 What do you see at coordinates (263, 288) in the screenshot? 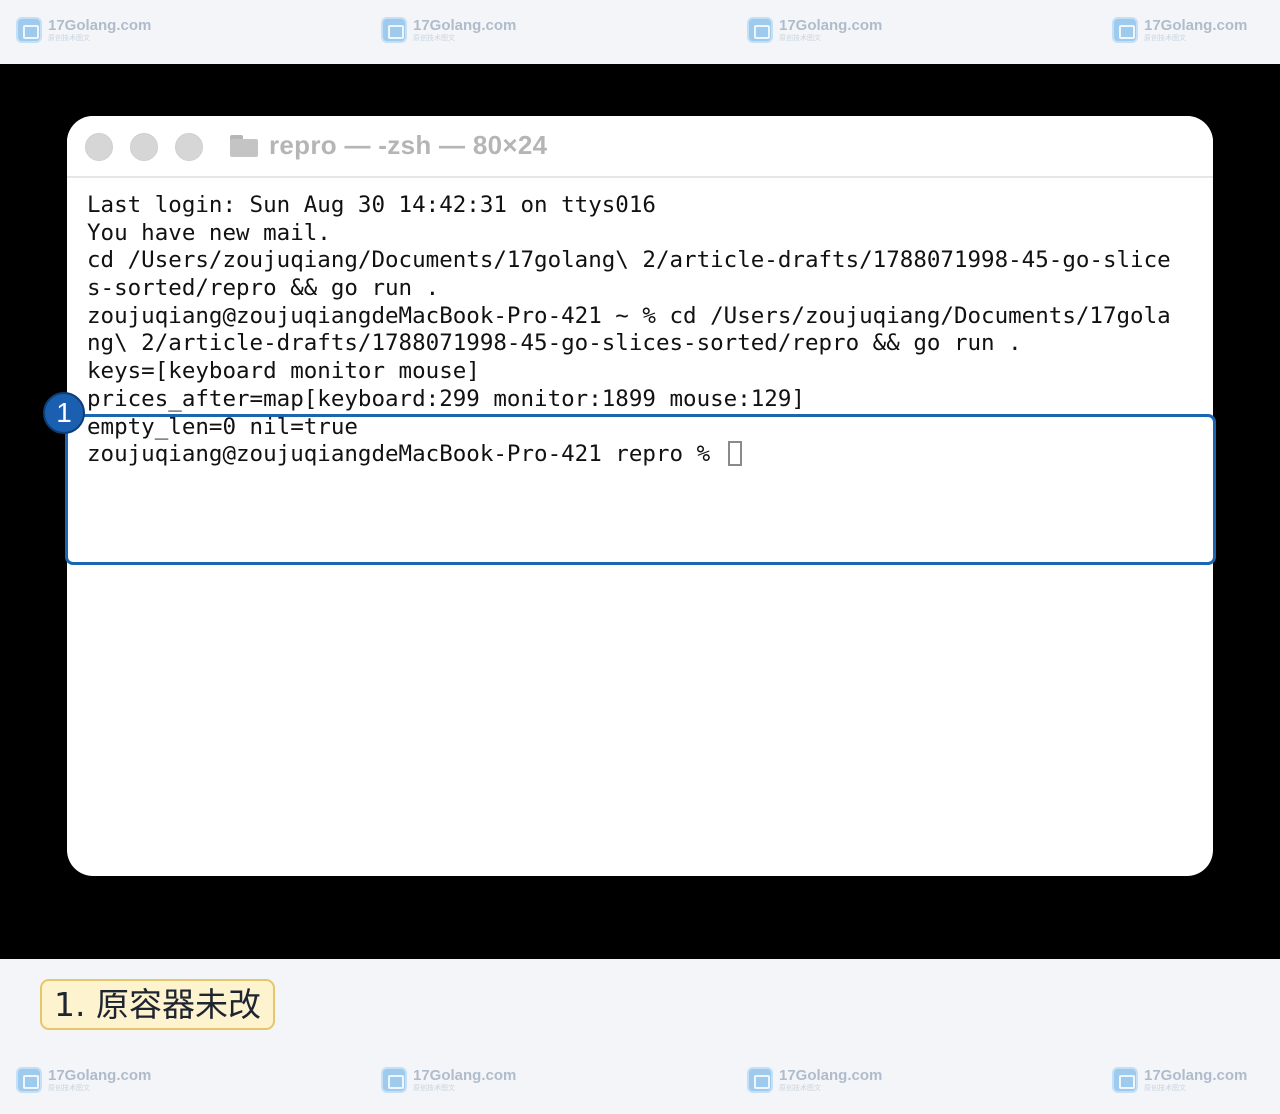
I see `terminal-line: s-sorted/repro && go run .` at bounding box center [263, 288].